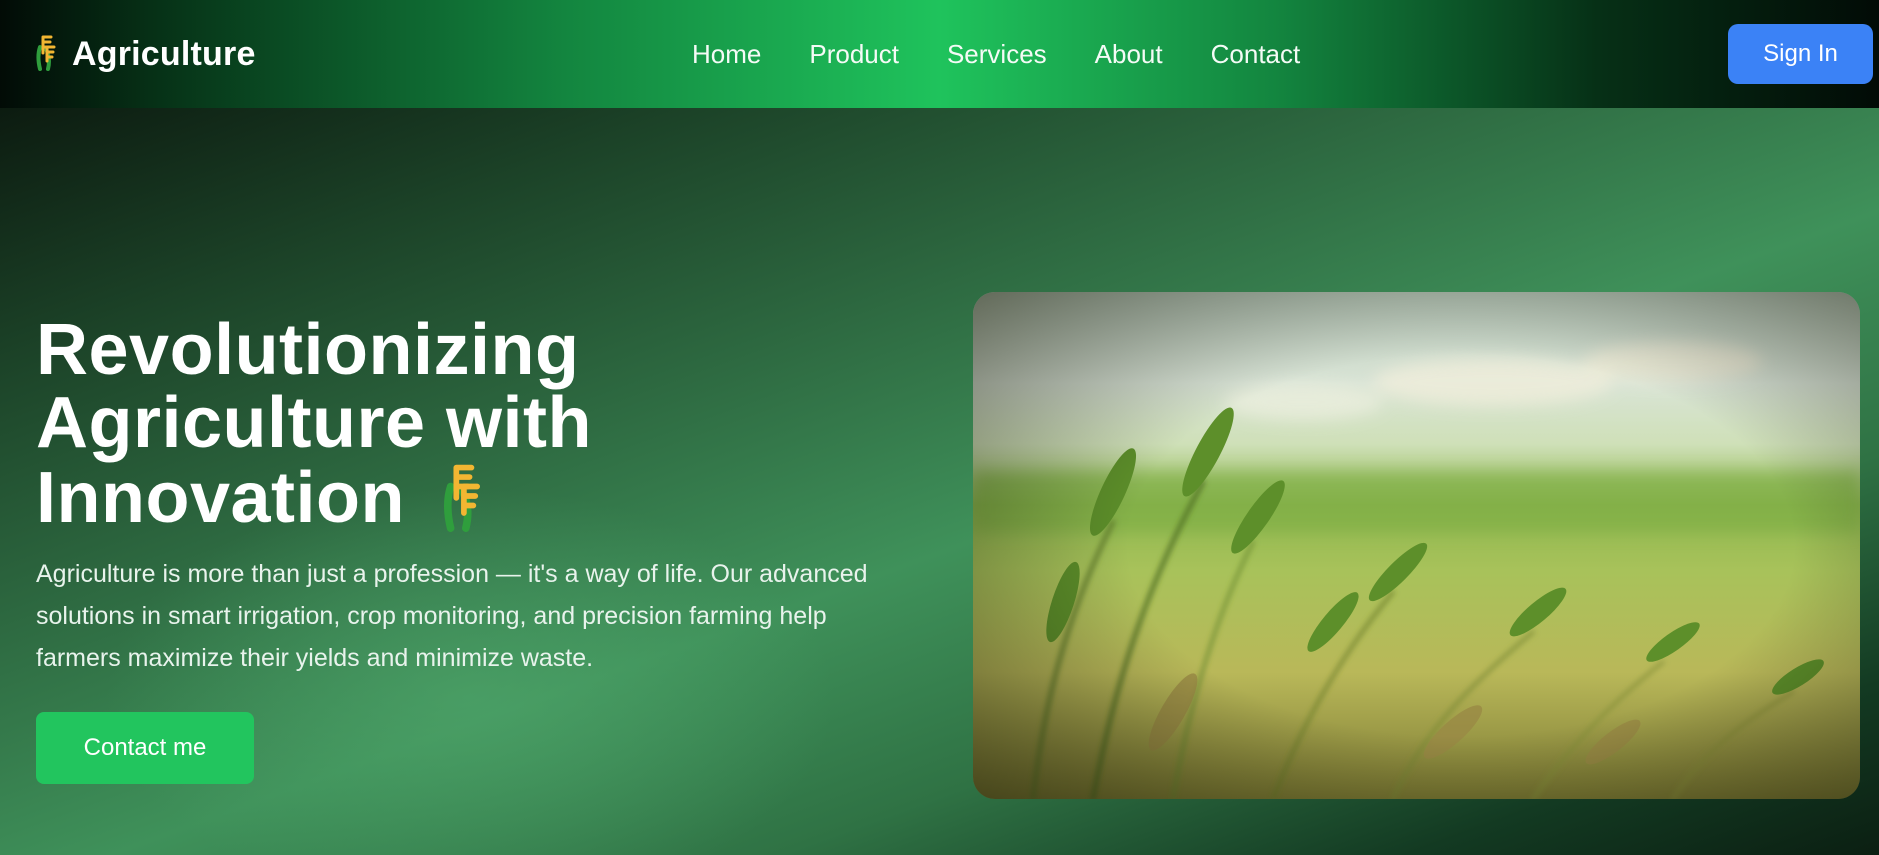 The width and height of the screenshot is (1879, 855). Describe the element at coordinates (220, 498) in the screenshot. I see `hero-title-line-3: Innovation` at that location.